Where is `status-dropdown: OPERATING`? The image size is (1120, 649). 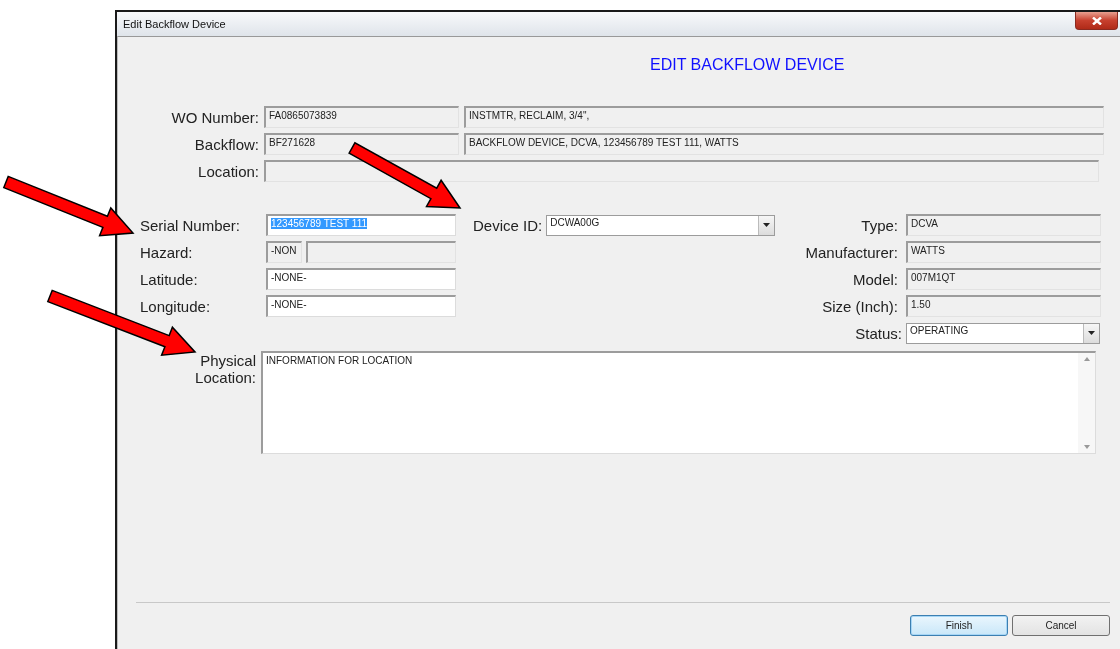 status-dropdown: OPERATING is located at coordinates (1003, 333).